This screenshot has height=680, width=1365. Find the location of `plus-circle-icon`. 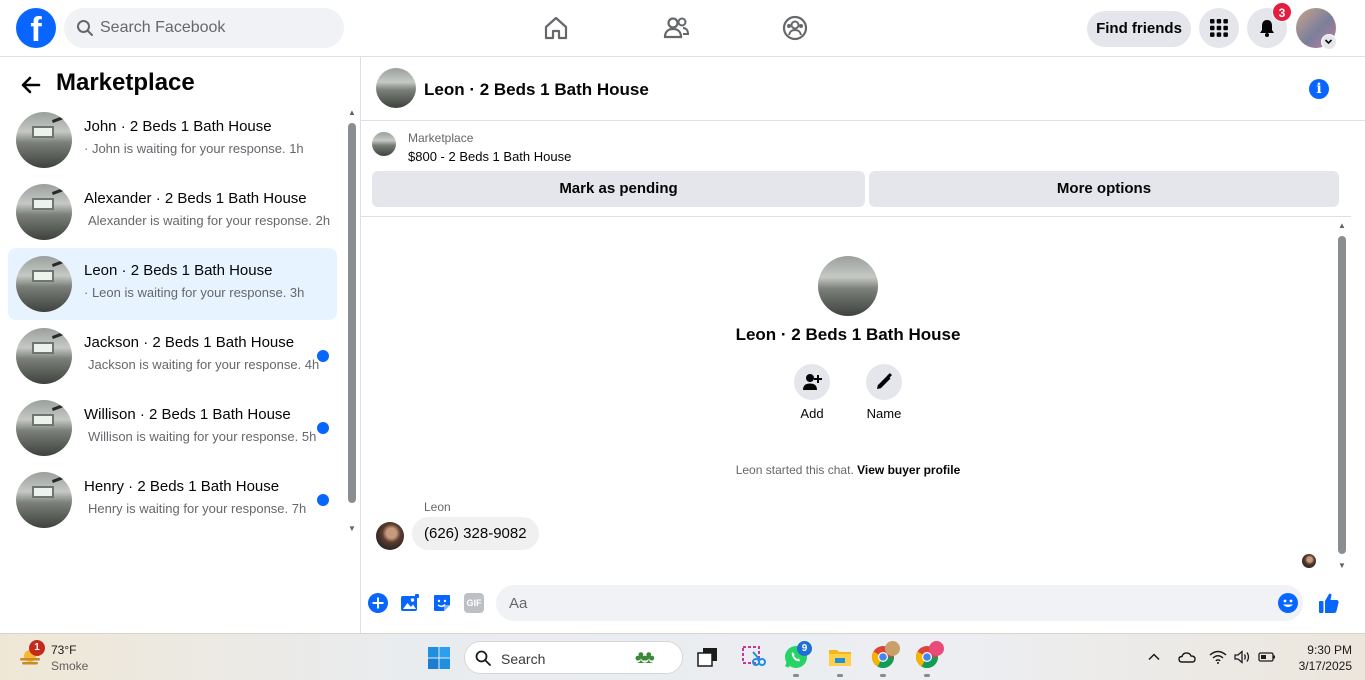

plus-circle-icon is located at coordinates (378, 603).